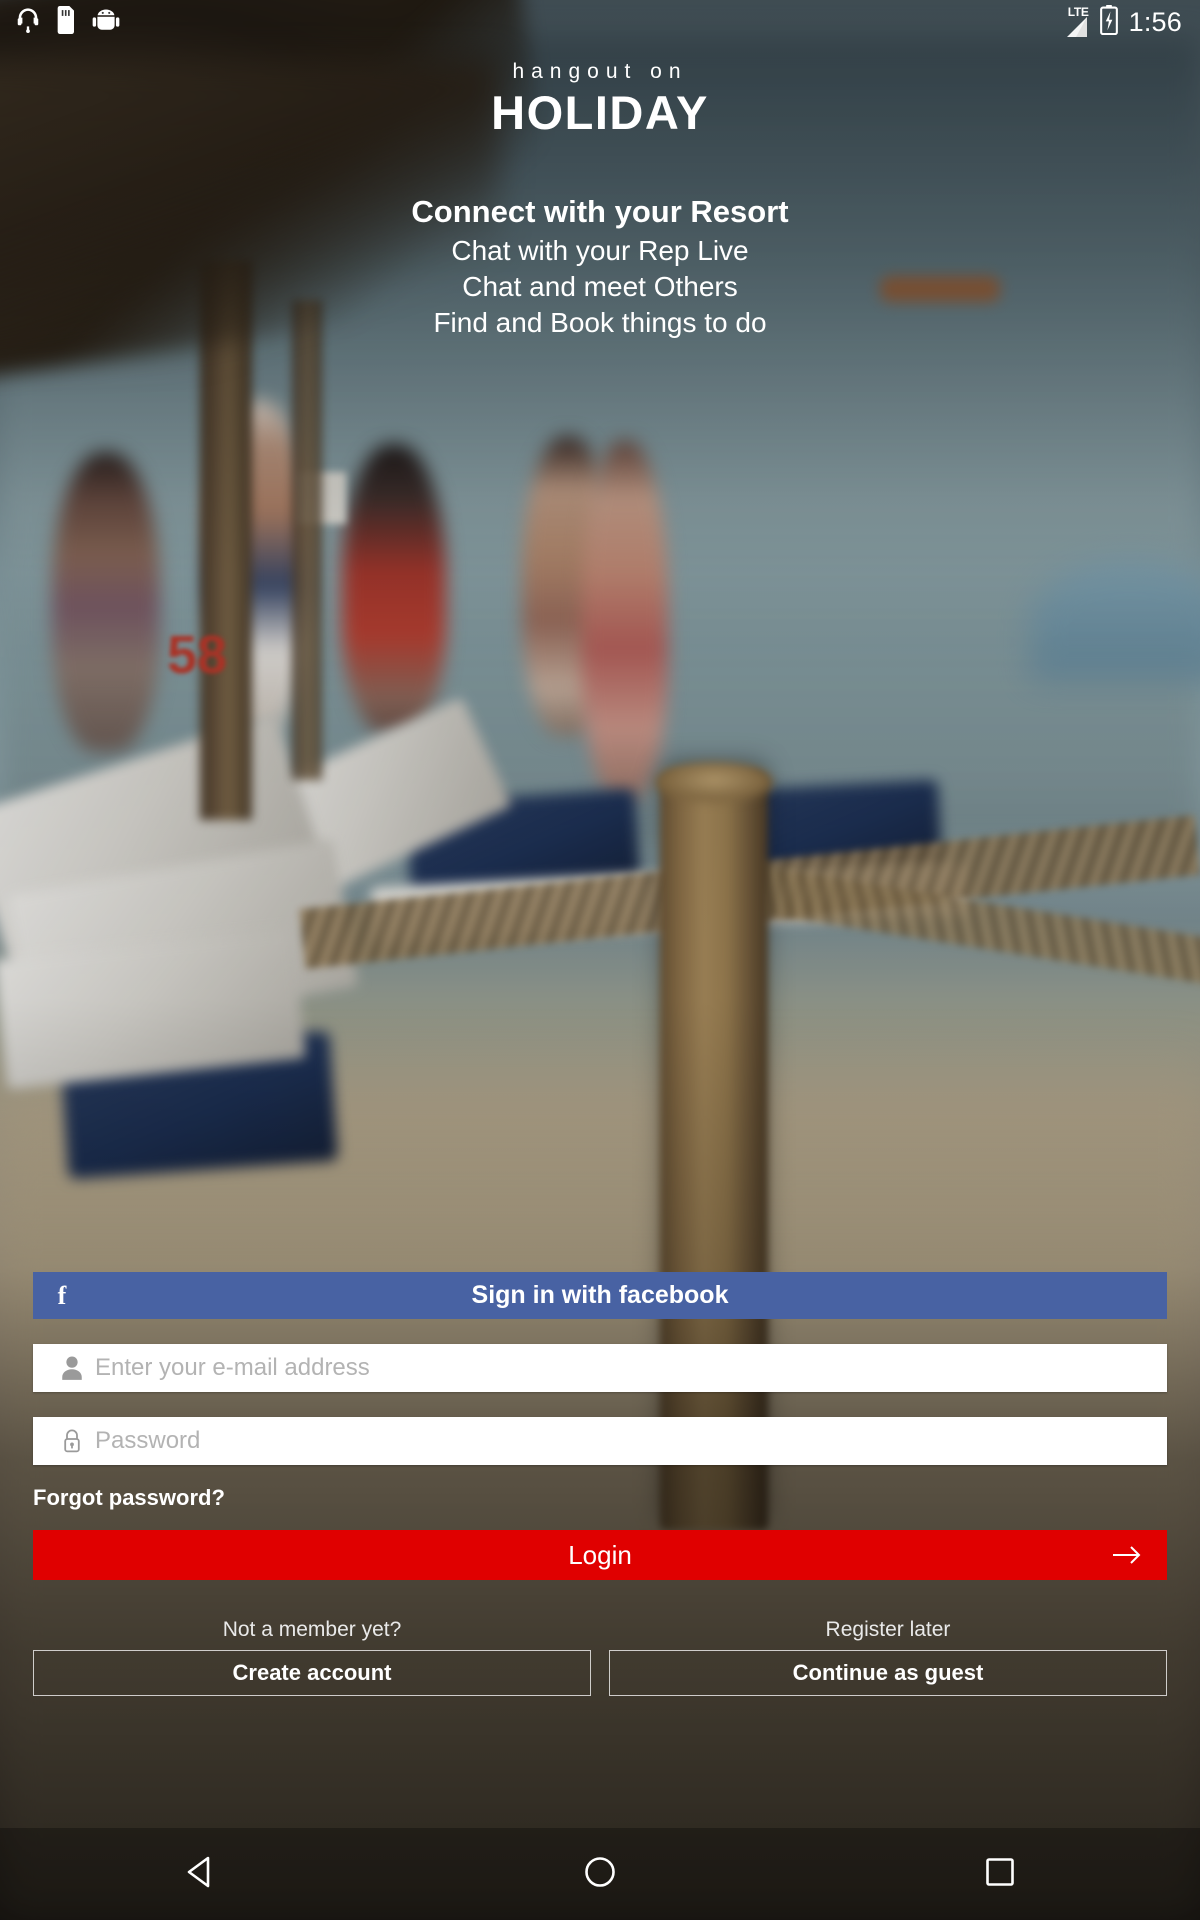 The image size is (1200, 1920). I want to click on nav-back-button, so click(200, 1874).